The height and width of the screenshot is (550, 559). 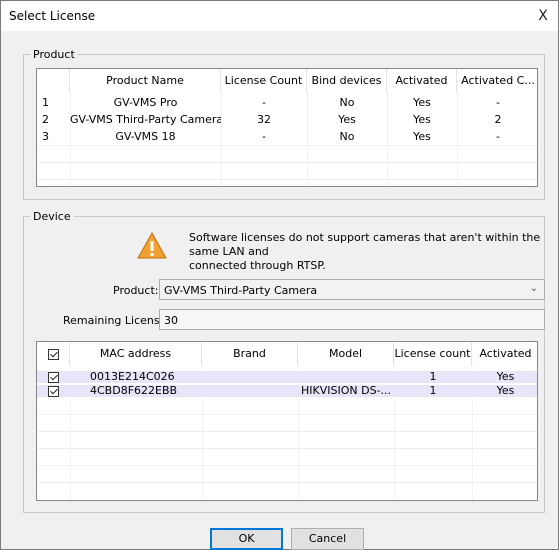 I want to click on table-row: 1 GV-VMS Pro - No Yes -, so click(x=287, y=103).